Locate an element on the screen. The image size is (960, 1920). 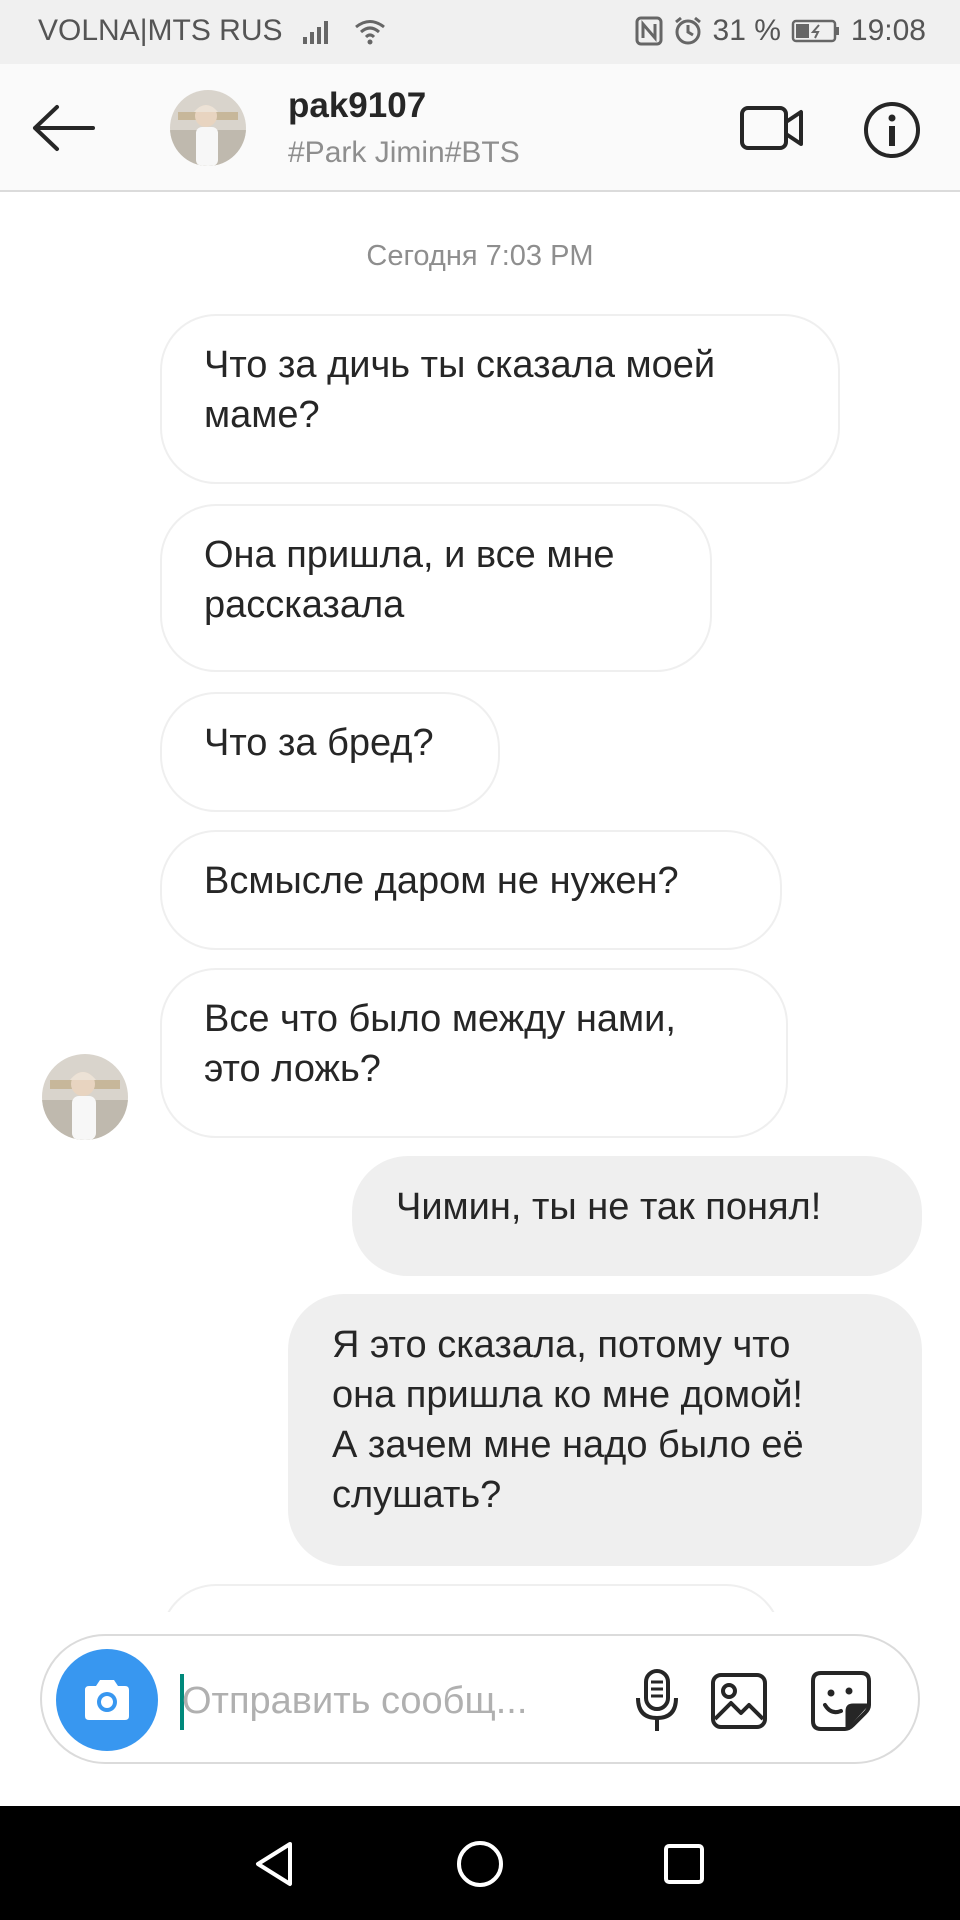
message-line: Что за бред? is located at coordinates (319, 743).